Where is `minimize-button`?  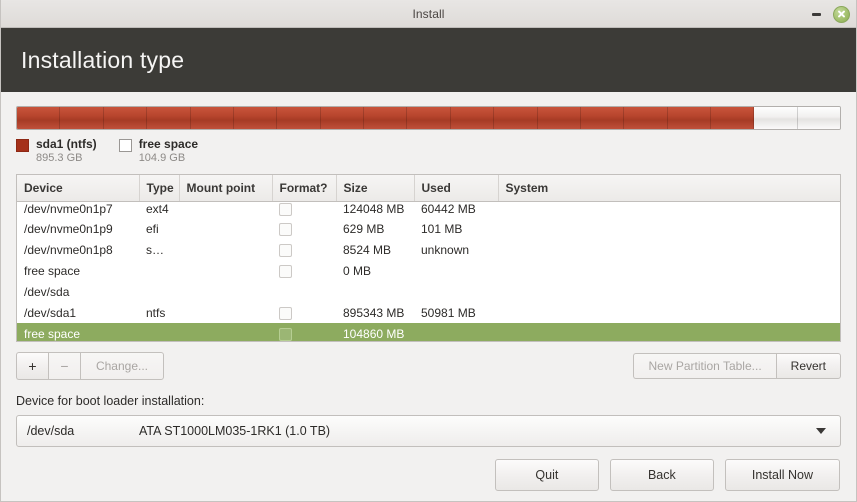 minimize-button is located at coordinates (816, 14).